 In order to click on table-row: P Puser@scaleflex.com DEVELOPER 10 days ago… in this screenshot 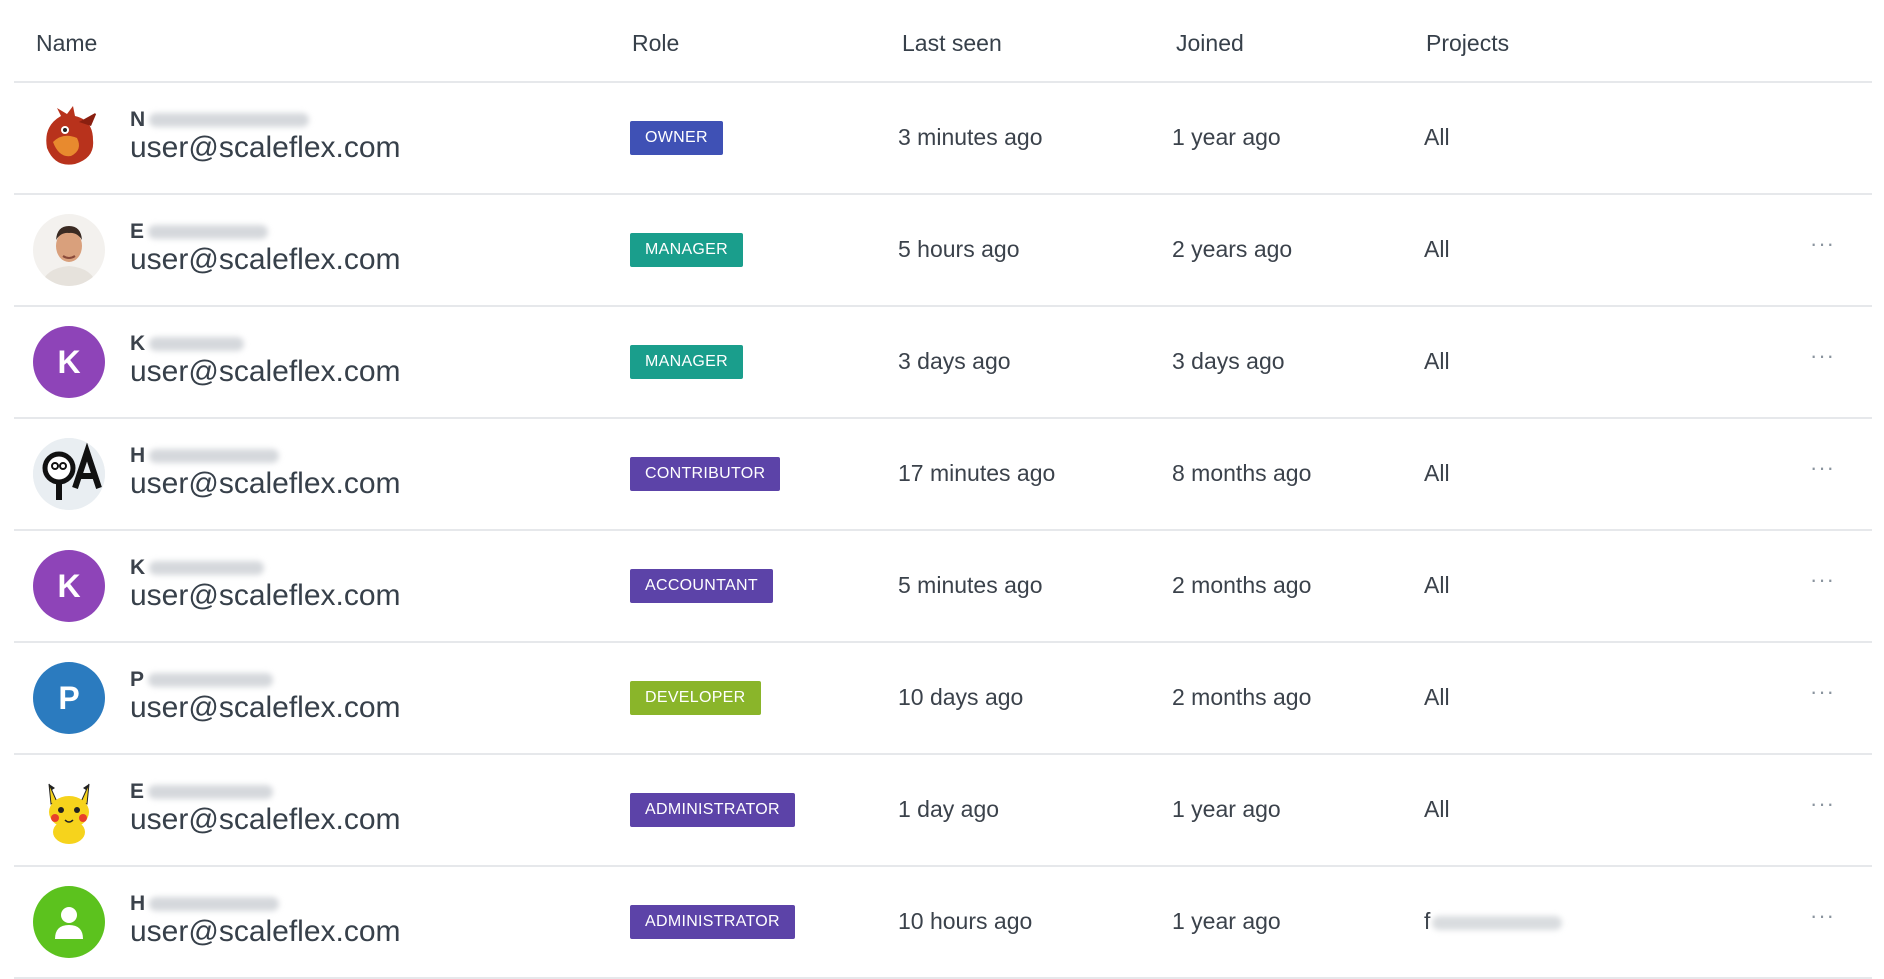, I will do `click(943, 699)`.